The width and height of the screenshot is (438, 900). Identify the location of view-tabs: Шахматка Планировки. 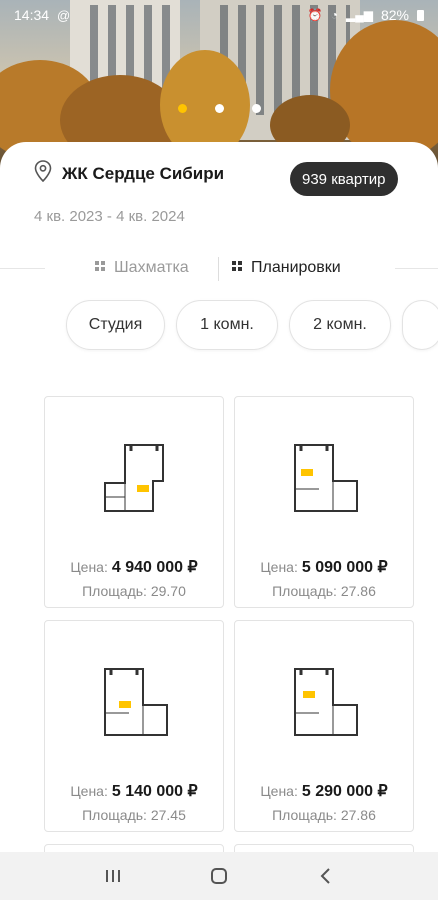
(219, 269).